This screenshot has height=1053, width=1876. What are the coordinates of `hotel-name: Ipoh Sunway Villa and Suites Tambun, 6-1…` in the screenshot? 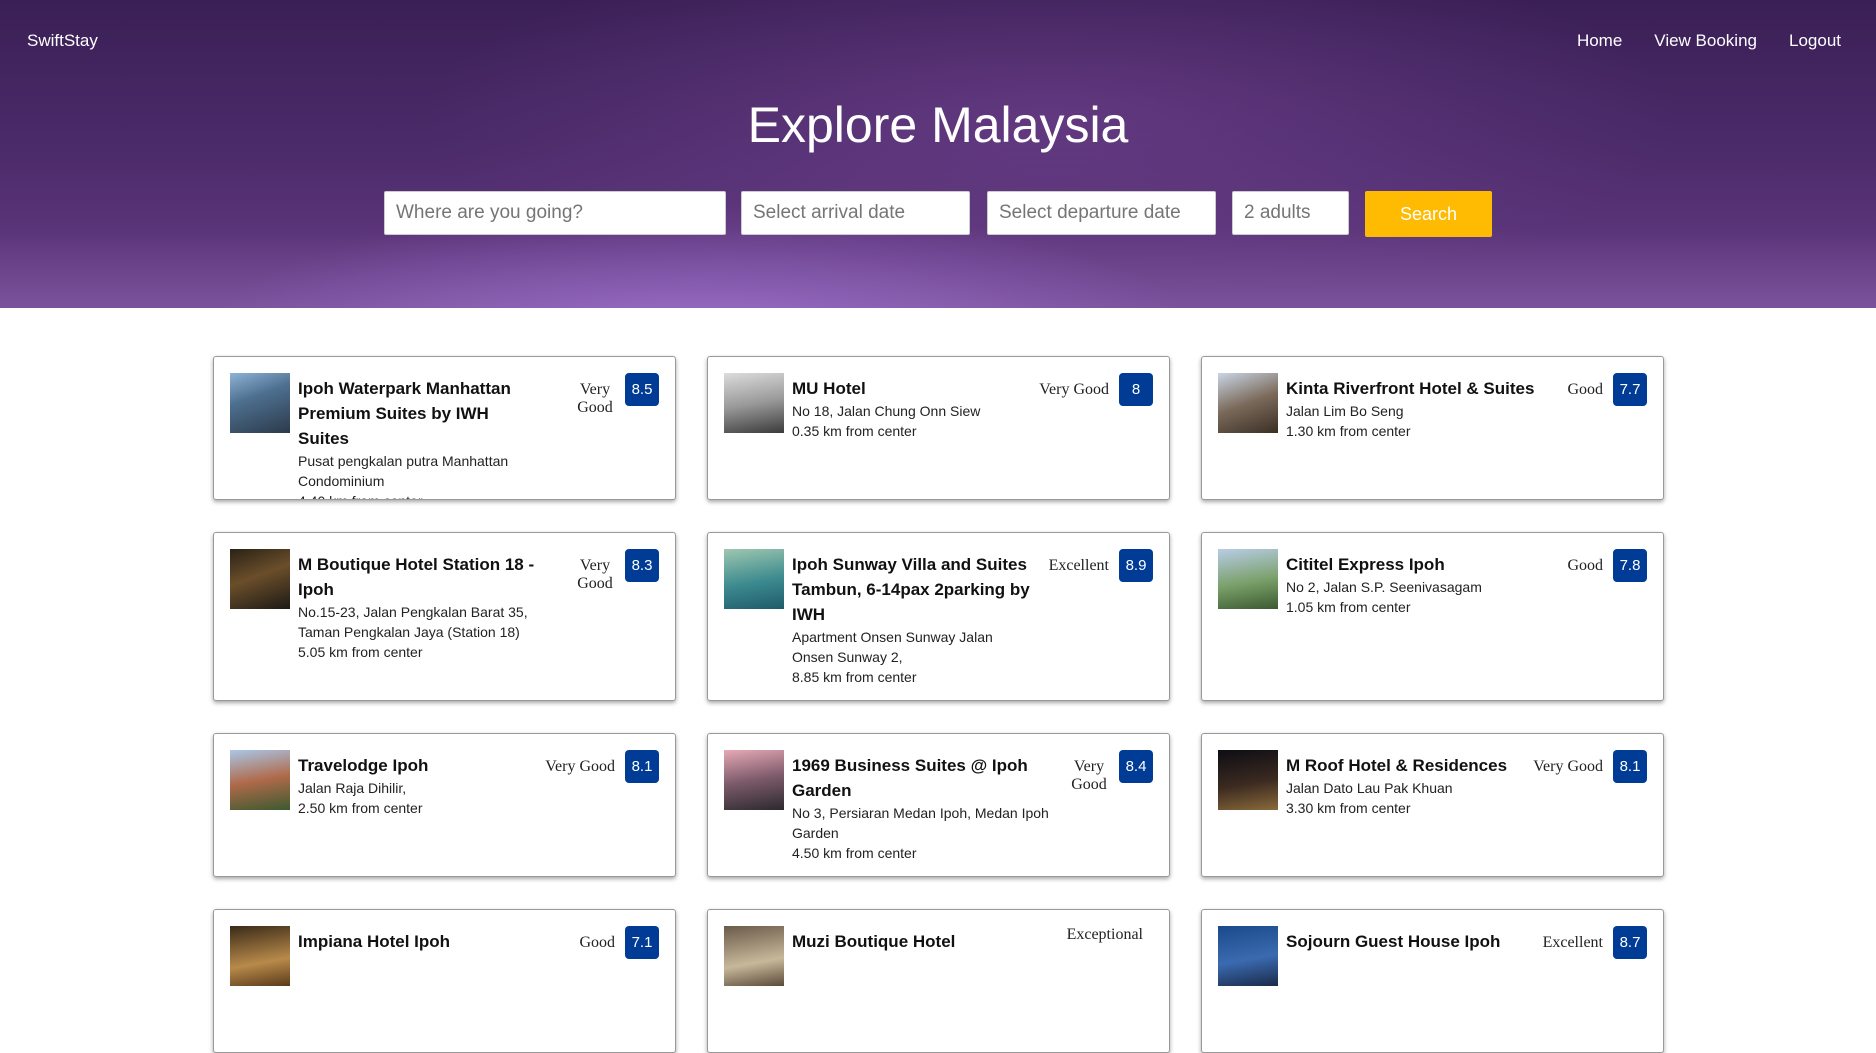 It's located at (912, 589).